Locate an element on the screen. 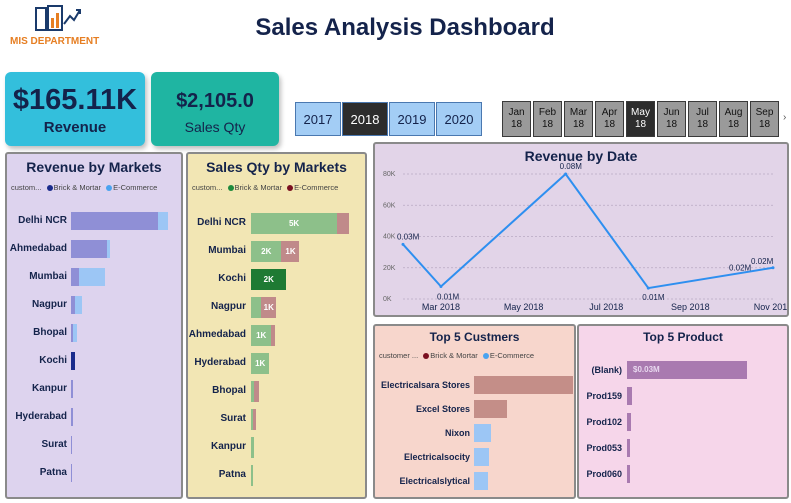  month-button-jun: Jun 18 is located at coordinates (671, 119).